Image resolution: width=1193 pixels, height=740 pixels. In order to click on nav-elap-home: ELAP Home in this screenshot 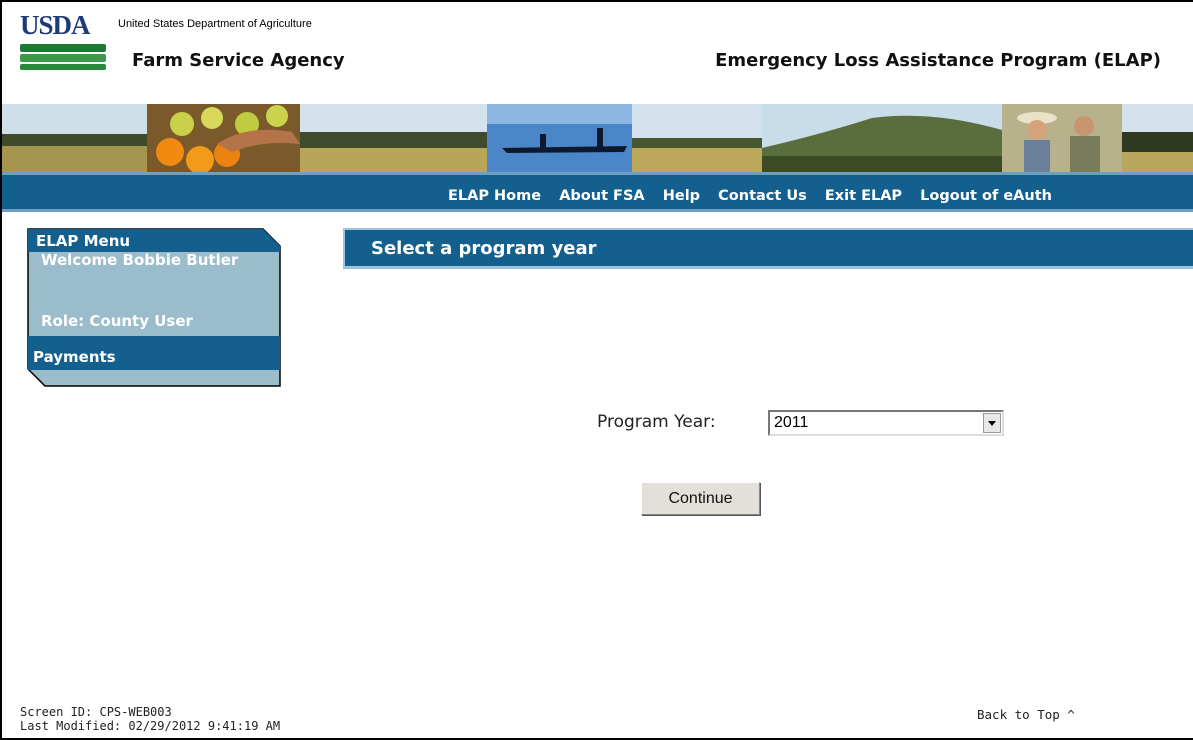, I will do `click(494, 196)`.